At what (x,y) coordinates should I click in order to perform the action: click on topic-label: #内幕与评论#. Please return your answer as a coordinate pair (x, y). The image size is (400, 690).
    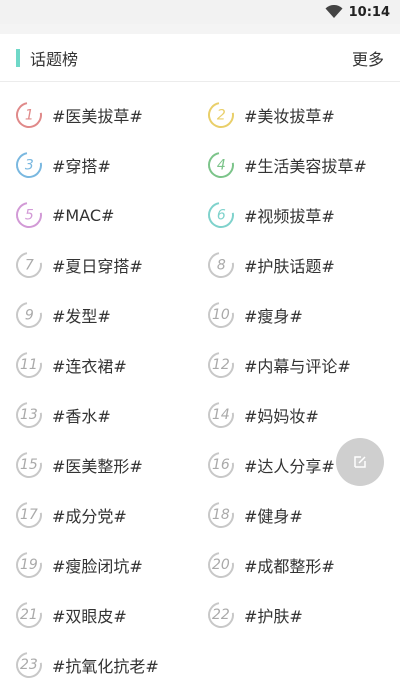
    Looking at the image, I should click on (297, 366).